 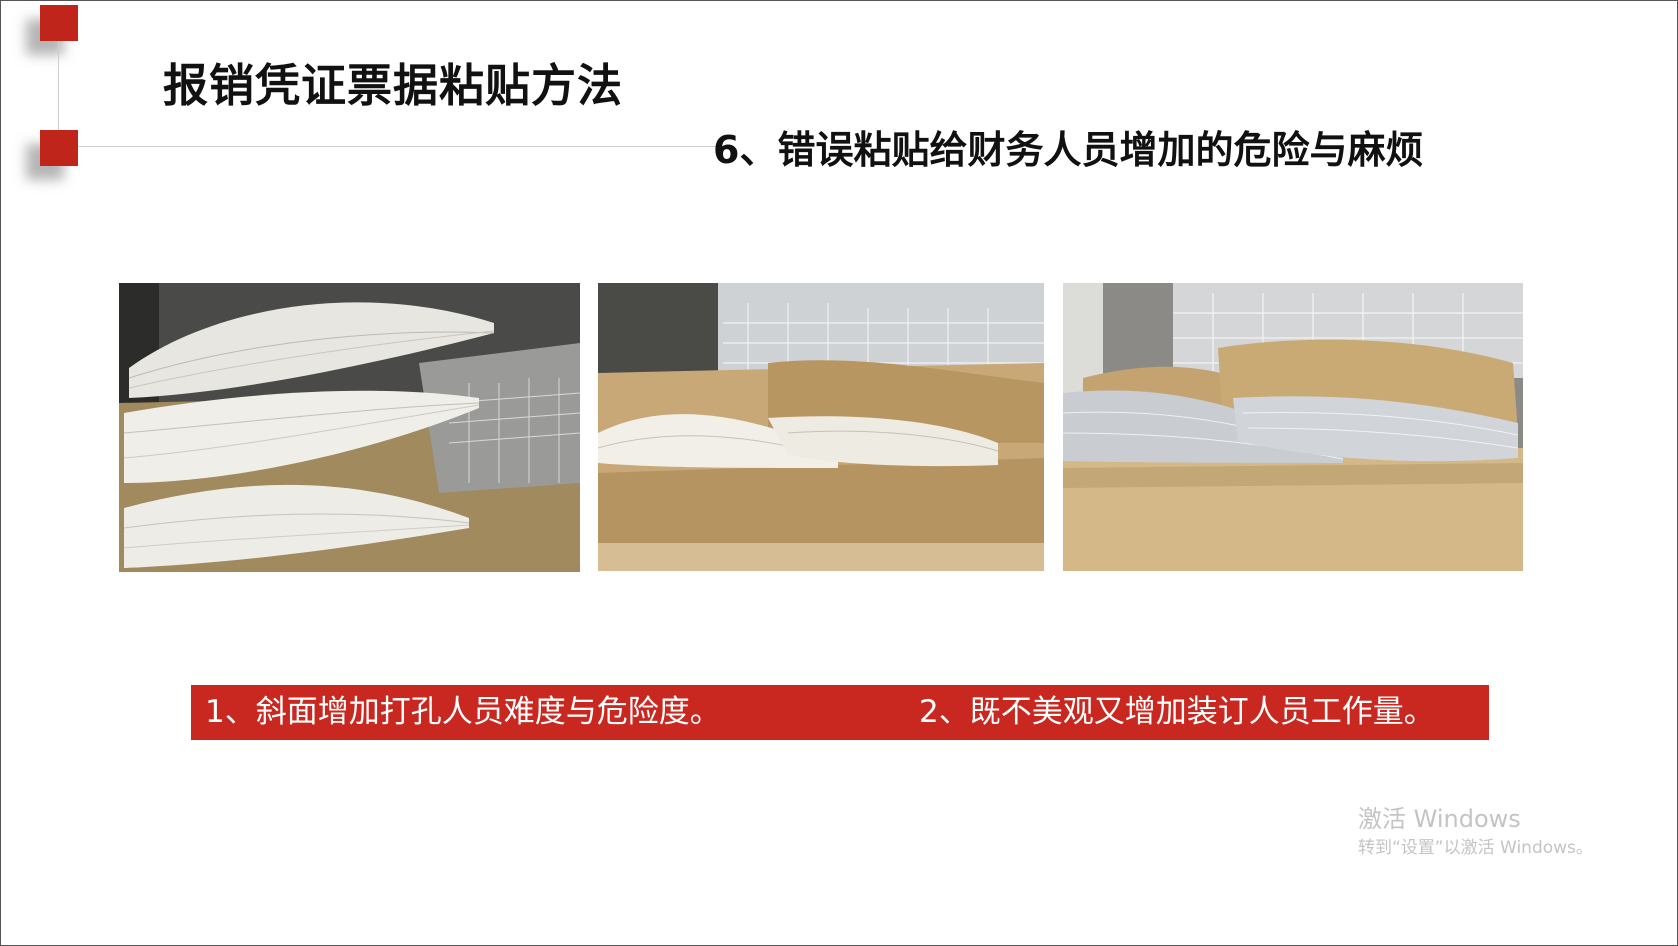 What do you see at coordinates (1293, 427) in the screenshot?
I see `voucher-bundles-with-covers-photo` at bounding box center [1293, 427].